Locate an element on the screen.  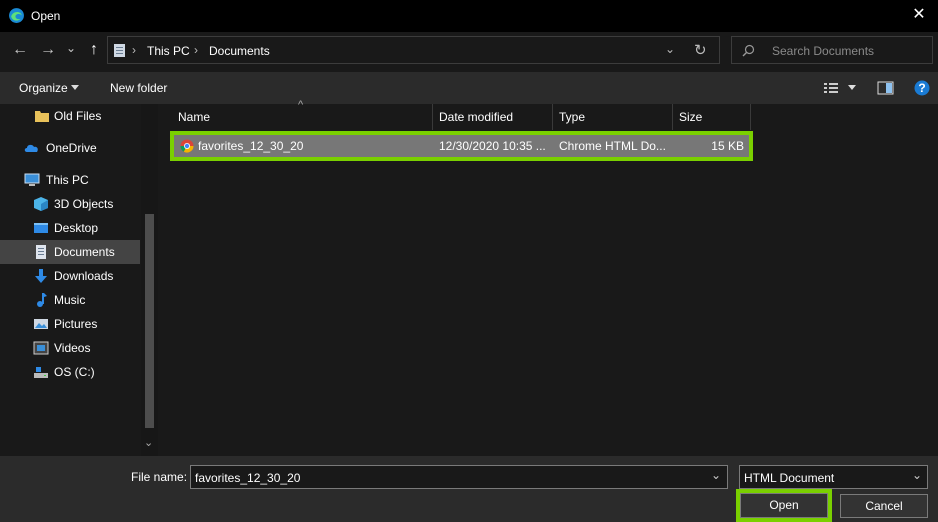
sidebar-item-desktop: Desktop is located at coordinates (70, 228).